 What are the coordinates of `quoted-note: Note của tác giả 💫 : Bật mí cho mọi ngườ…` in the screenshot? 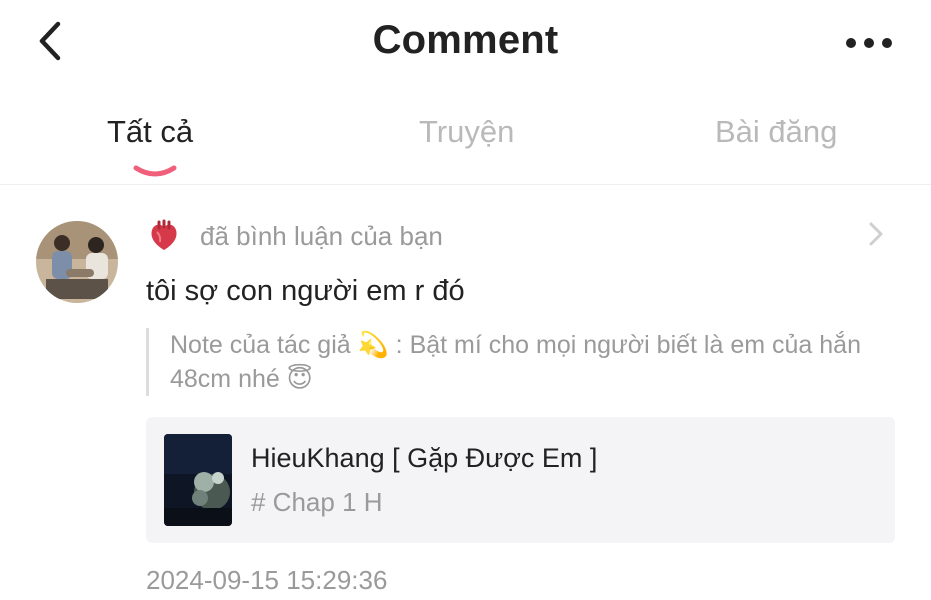 It's located at (528, 362).